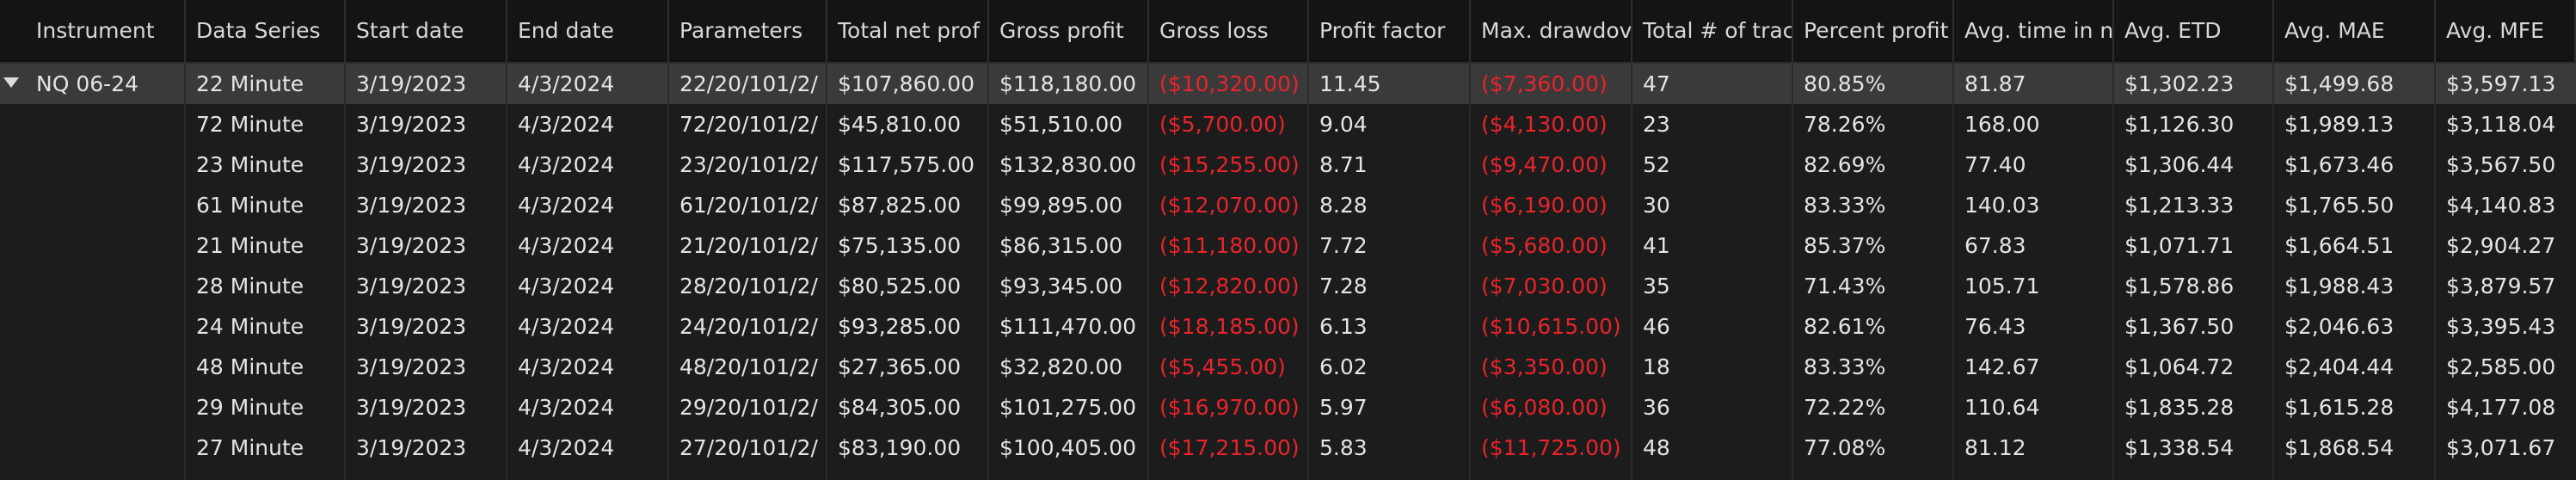  I want to click on column-header-time: Avg. time in n, so click(2034, 31).